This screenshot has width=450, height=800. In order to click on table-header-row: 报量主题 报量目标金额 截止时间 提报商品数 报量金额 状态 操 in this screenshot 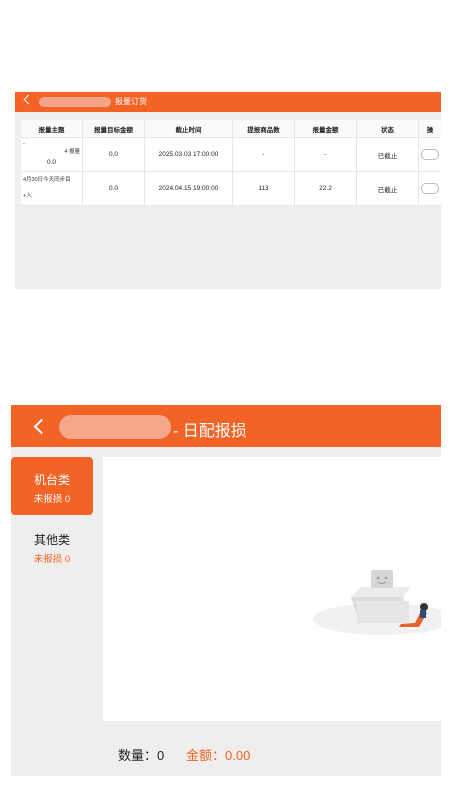, I will do `click(231, 129)`.